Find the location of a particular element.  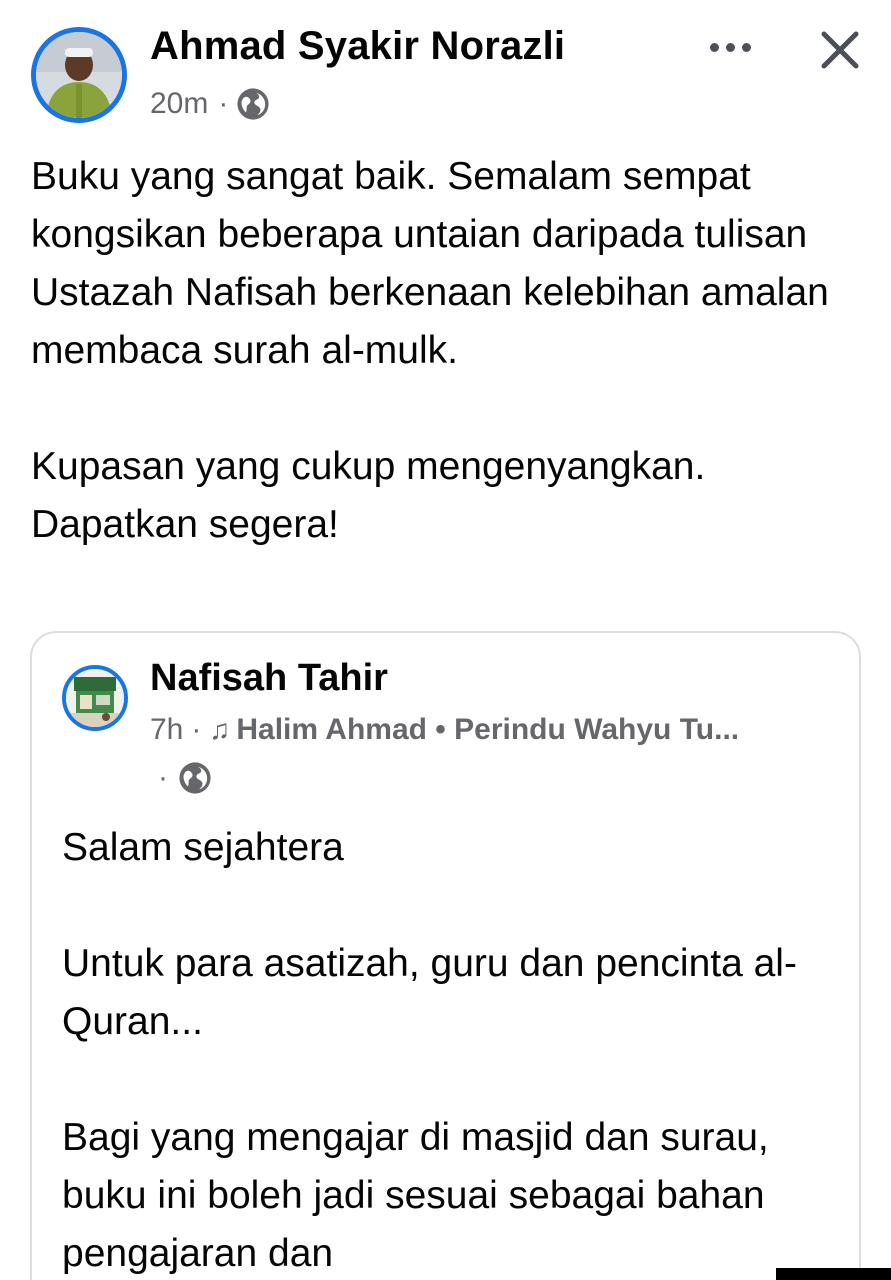

shared-meta-audience: · is located at coordinates (185, 778).